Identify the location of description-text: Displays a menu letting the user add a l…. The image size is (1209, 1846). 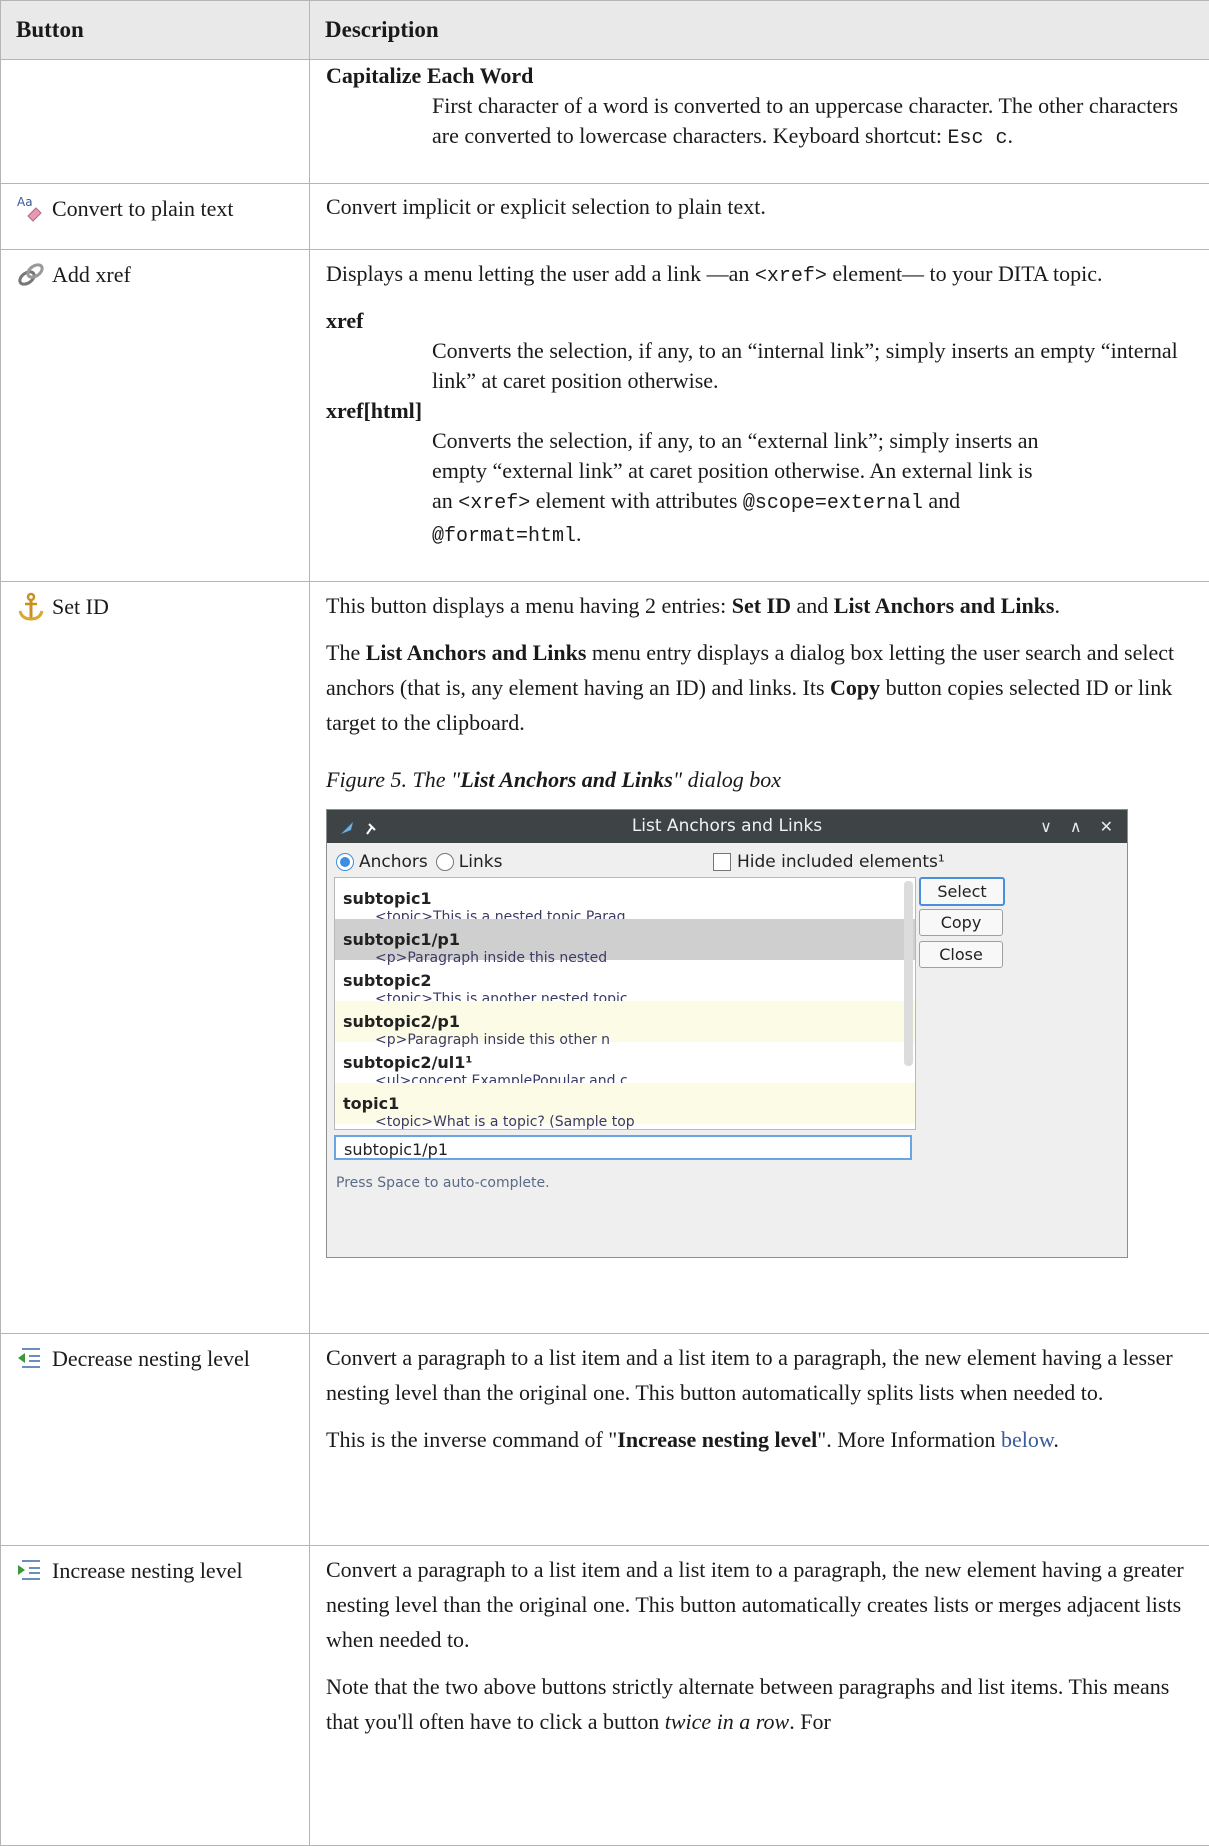
(759, 275).